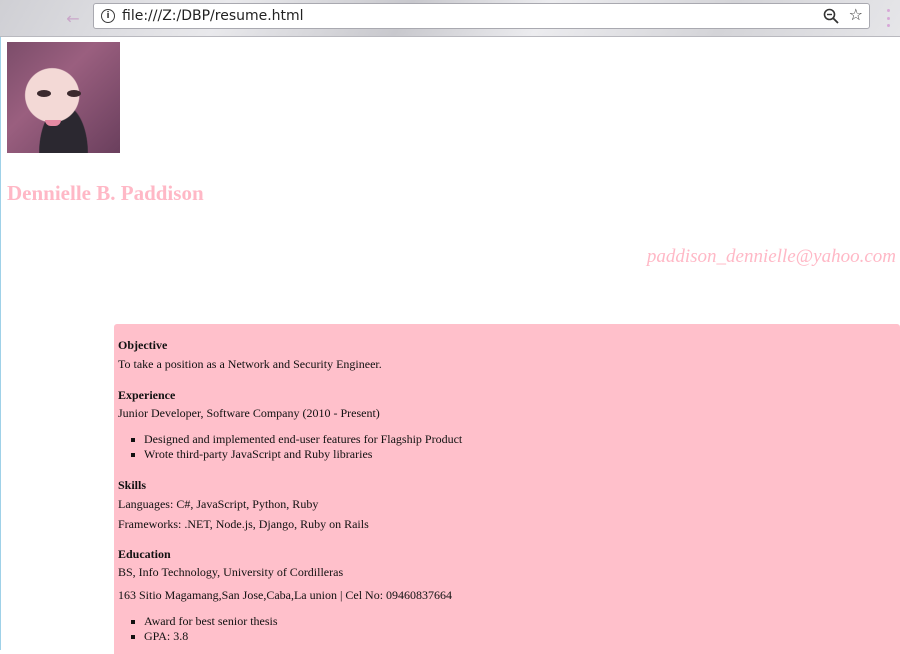 This screenshot has height=654, width=900. I want to click on profile-photo, so click(63, 97).